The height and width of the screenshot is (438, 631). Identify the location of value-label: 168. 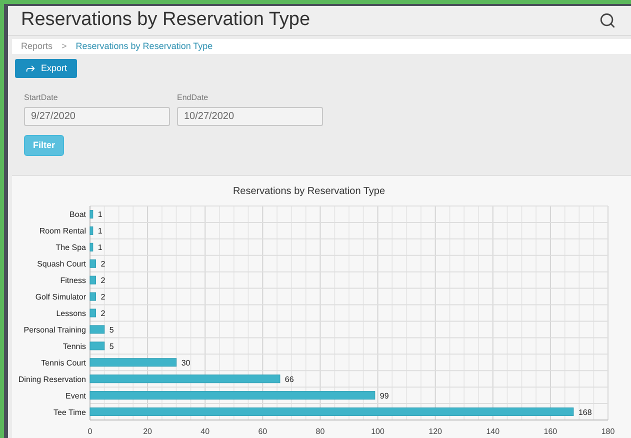
(585, 412).